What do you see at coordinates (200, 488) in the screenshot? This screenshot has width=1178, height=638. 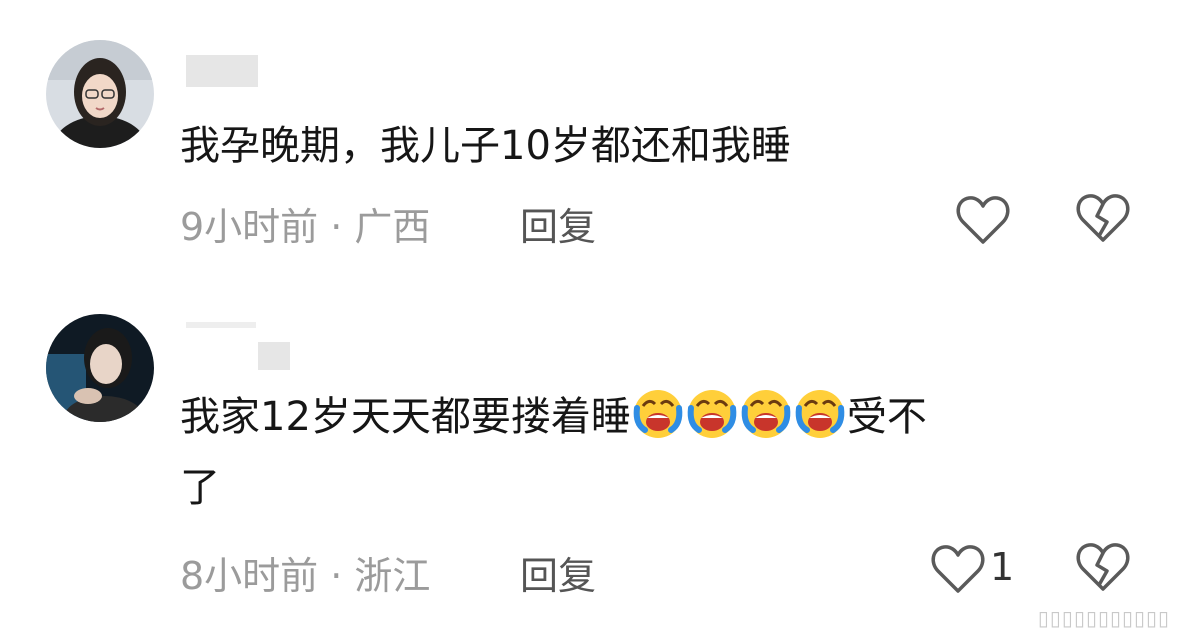 I see `comment-text-line2: 了` at bounding box center [200, 488].